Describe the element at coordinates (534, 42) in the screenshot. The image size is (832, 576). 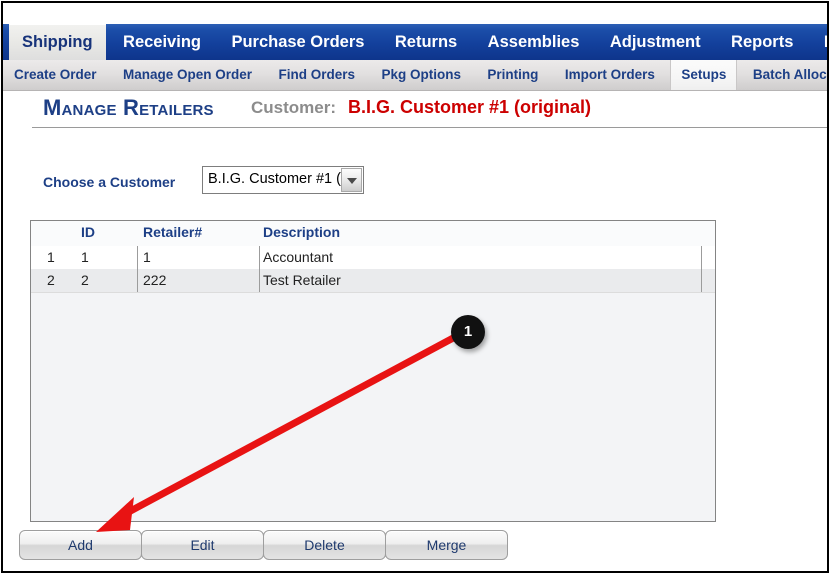
I see `menu-item-assemblies: Assemblies` at that location.